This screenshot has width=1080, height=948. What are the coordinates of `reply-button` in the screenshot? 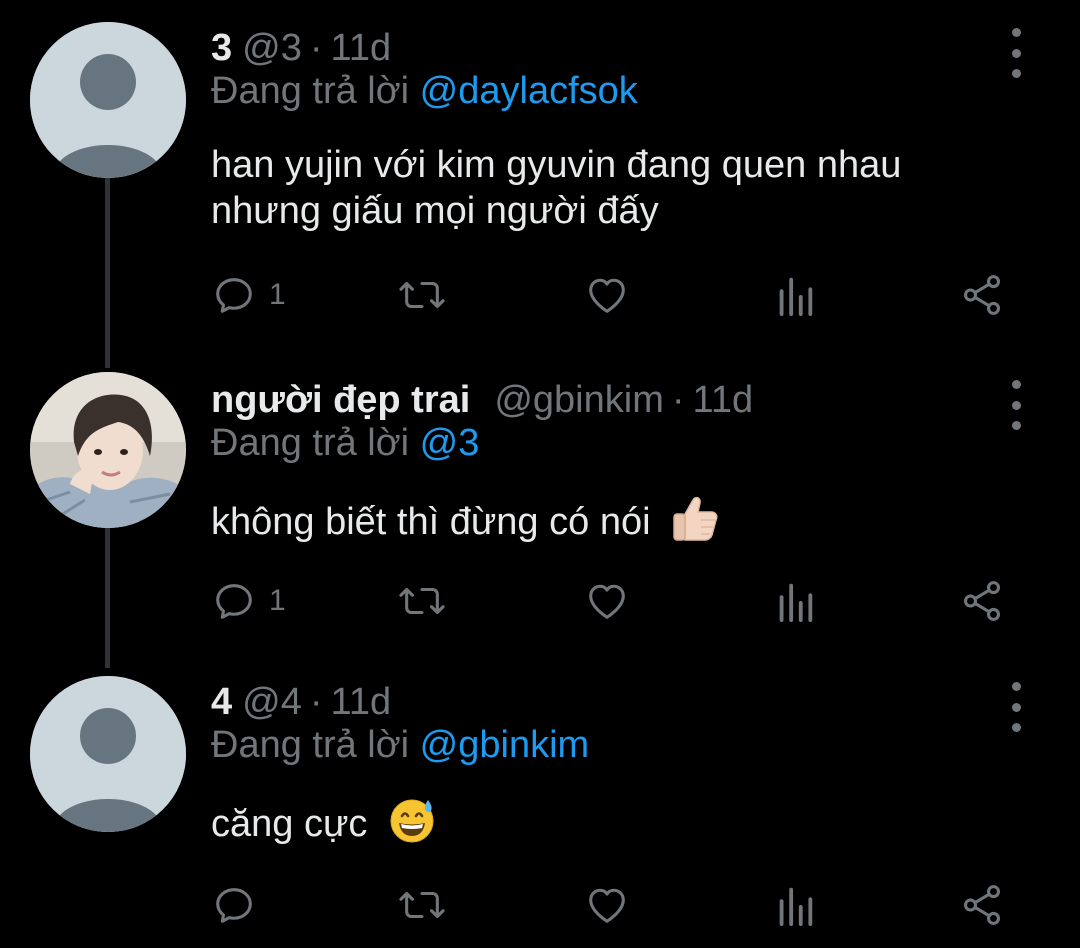 It's located at (240, 905).